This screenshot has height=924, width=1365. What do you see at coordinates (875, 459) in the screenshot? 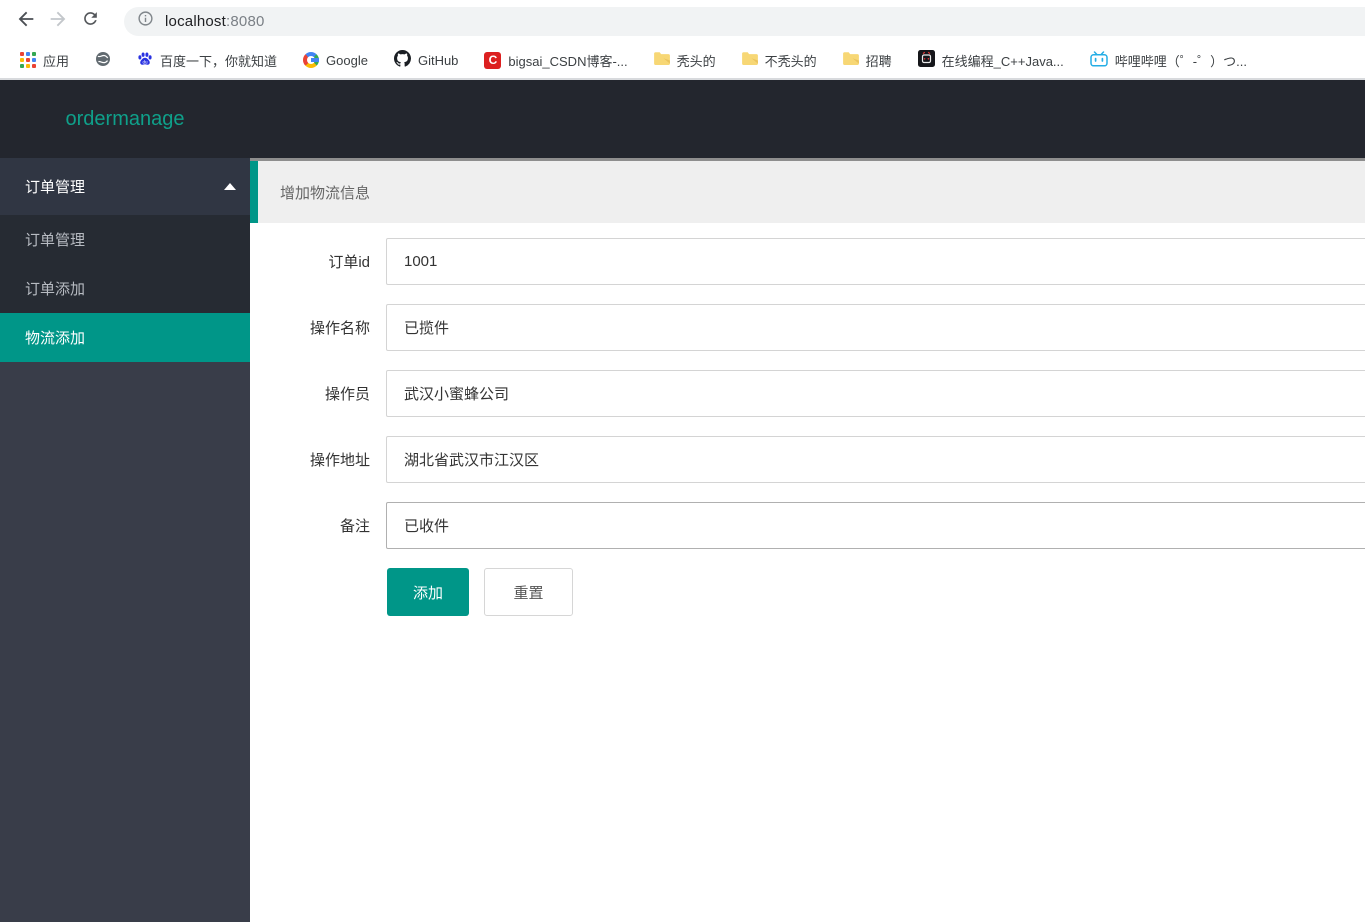
I see `operation-address-input` at bounding box center [875, 459].